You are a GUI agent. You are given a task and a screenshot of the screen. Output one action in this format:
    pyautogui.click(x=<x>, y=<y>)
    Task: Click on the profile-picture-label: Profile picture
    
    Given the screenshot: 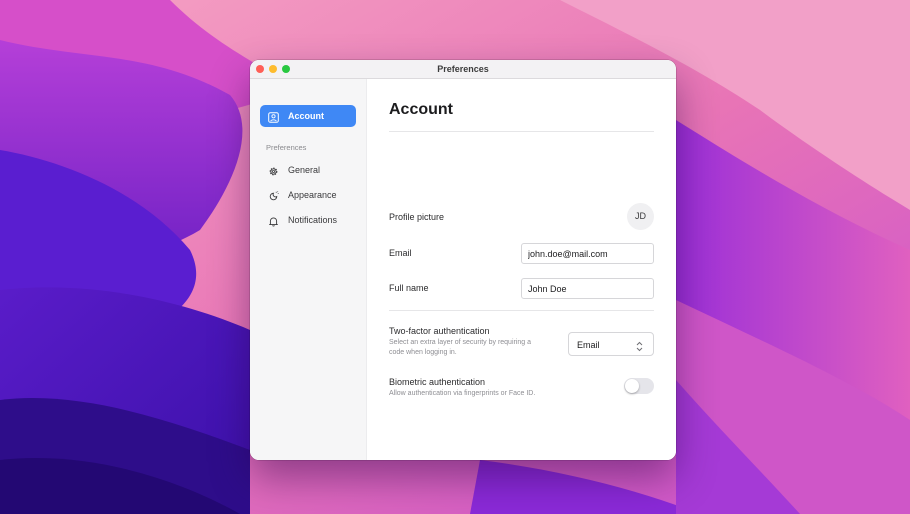 What is the action you would take?
    pyautogui.click(x=417, y=217)
    